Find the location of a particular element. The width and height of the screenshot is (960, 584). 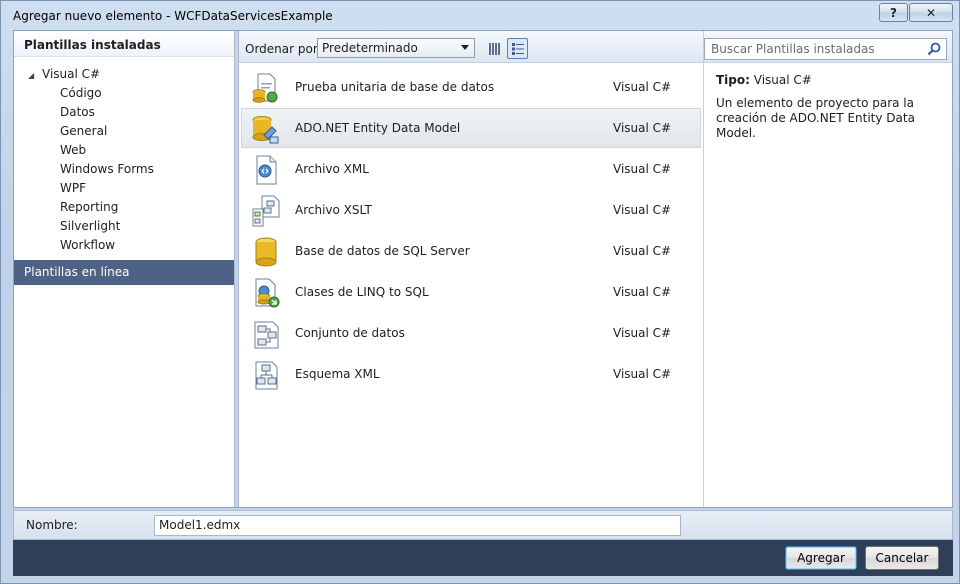

search-icon is located at coordinates (934, 49).